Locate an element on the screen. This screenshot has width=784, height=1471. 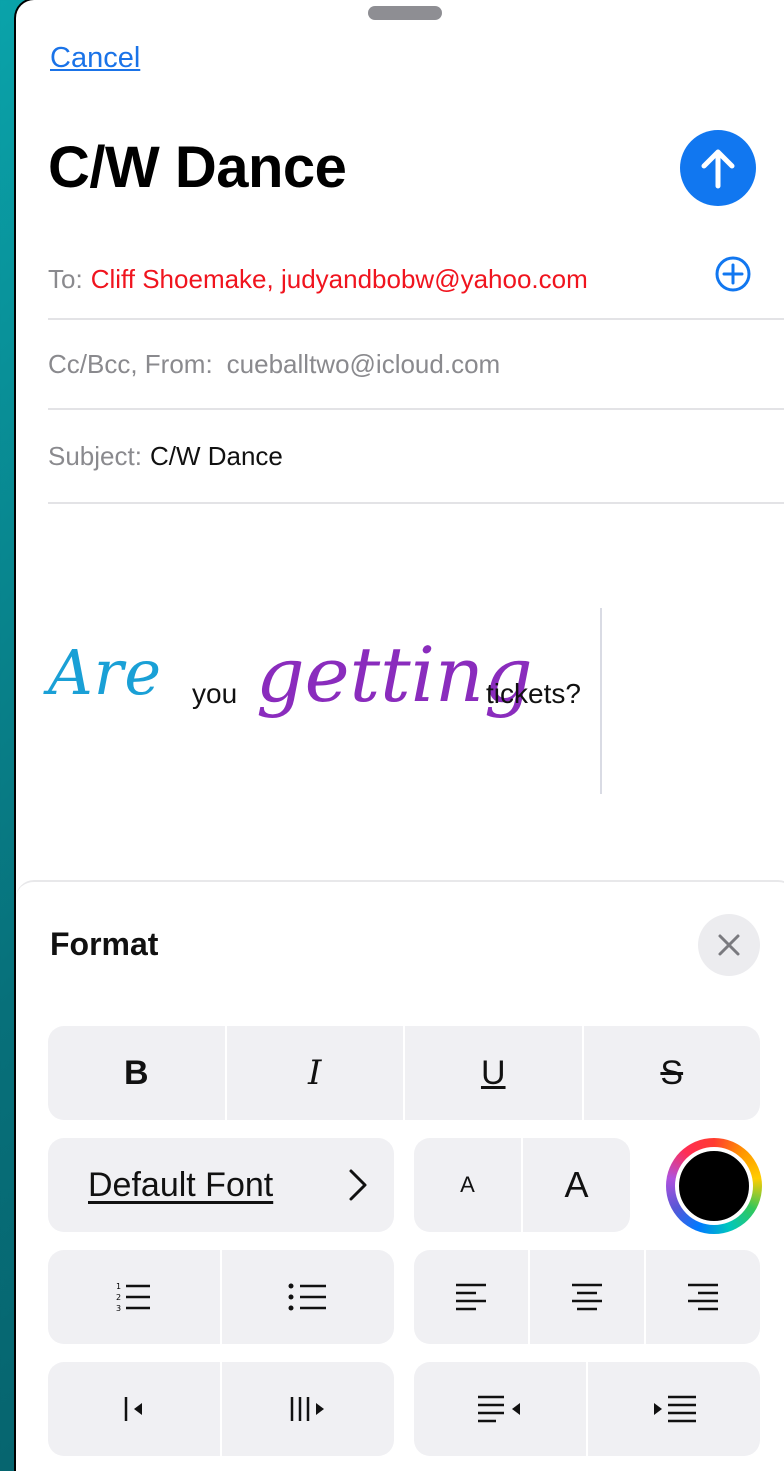
strikethrough-button: S is located at coordinates (672, 1073).